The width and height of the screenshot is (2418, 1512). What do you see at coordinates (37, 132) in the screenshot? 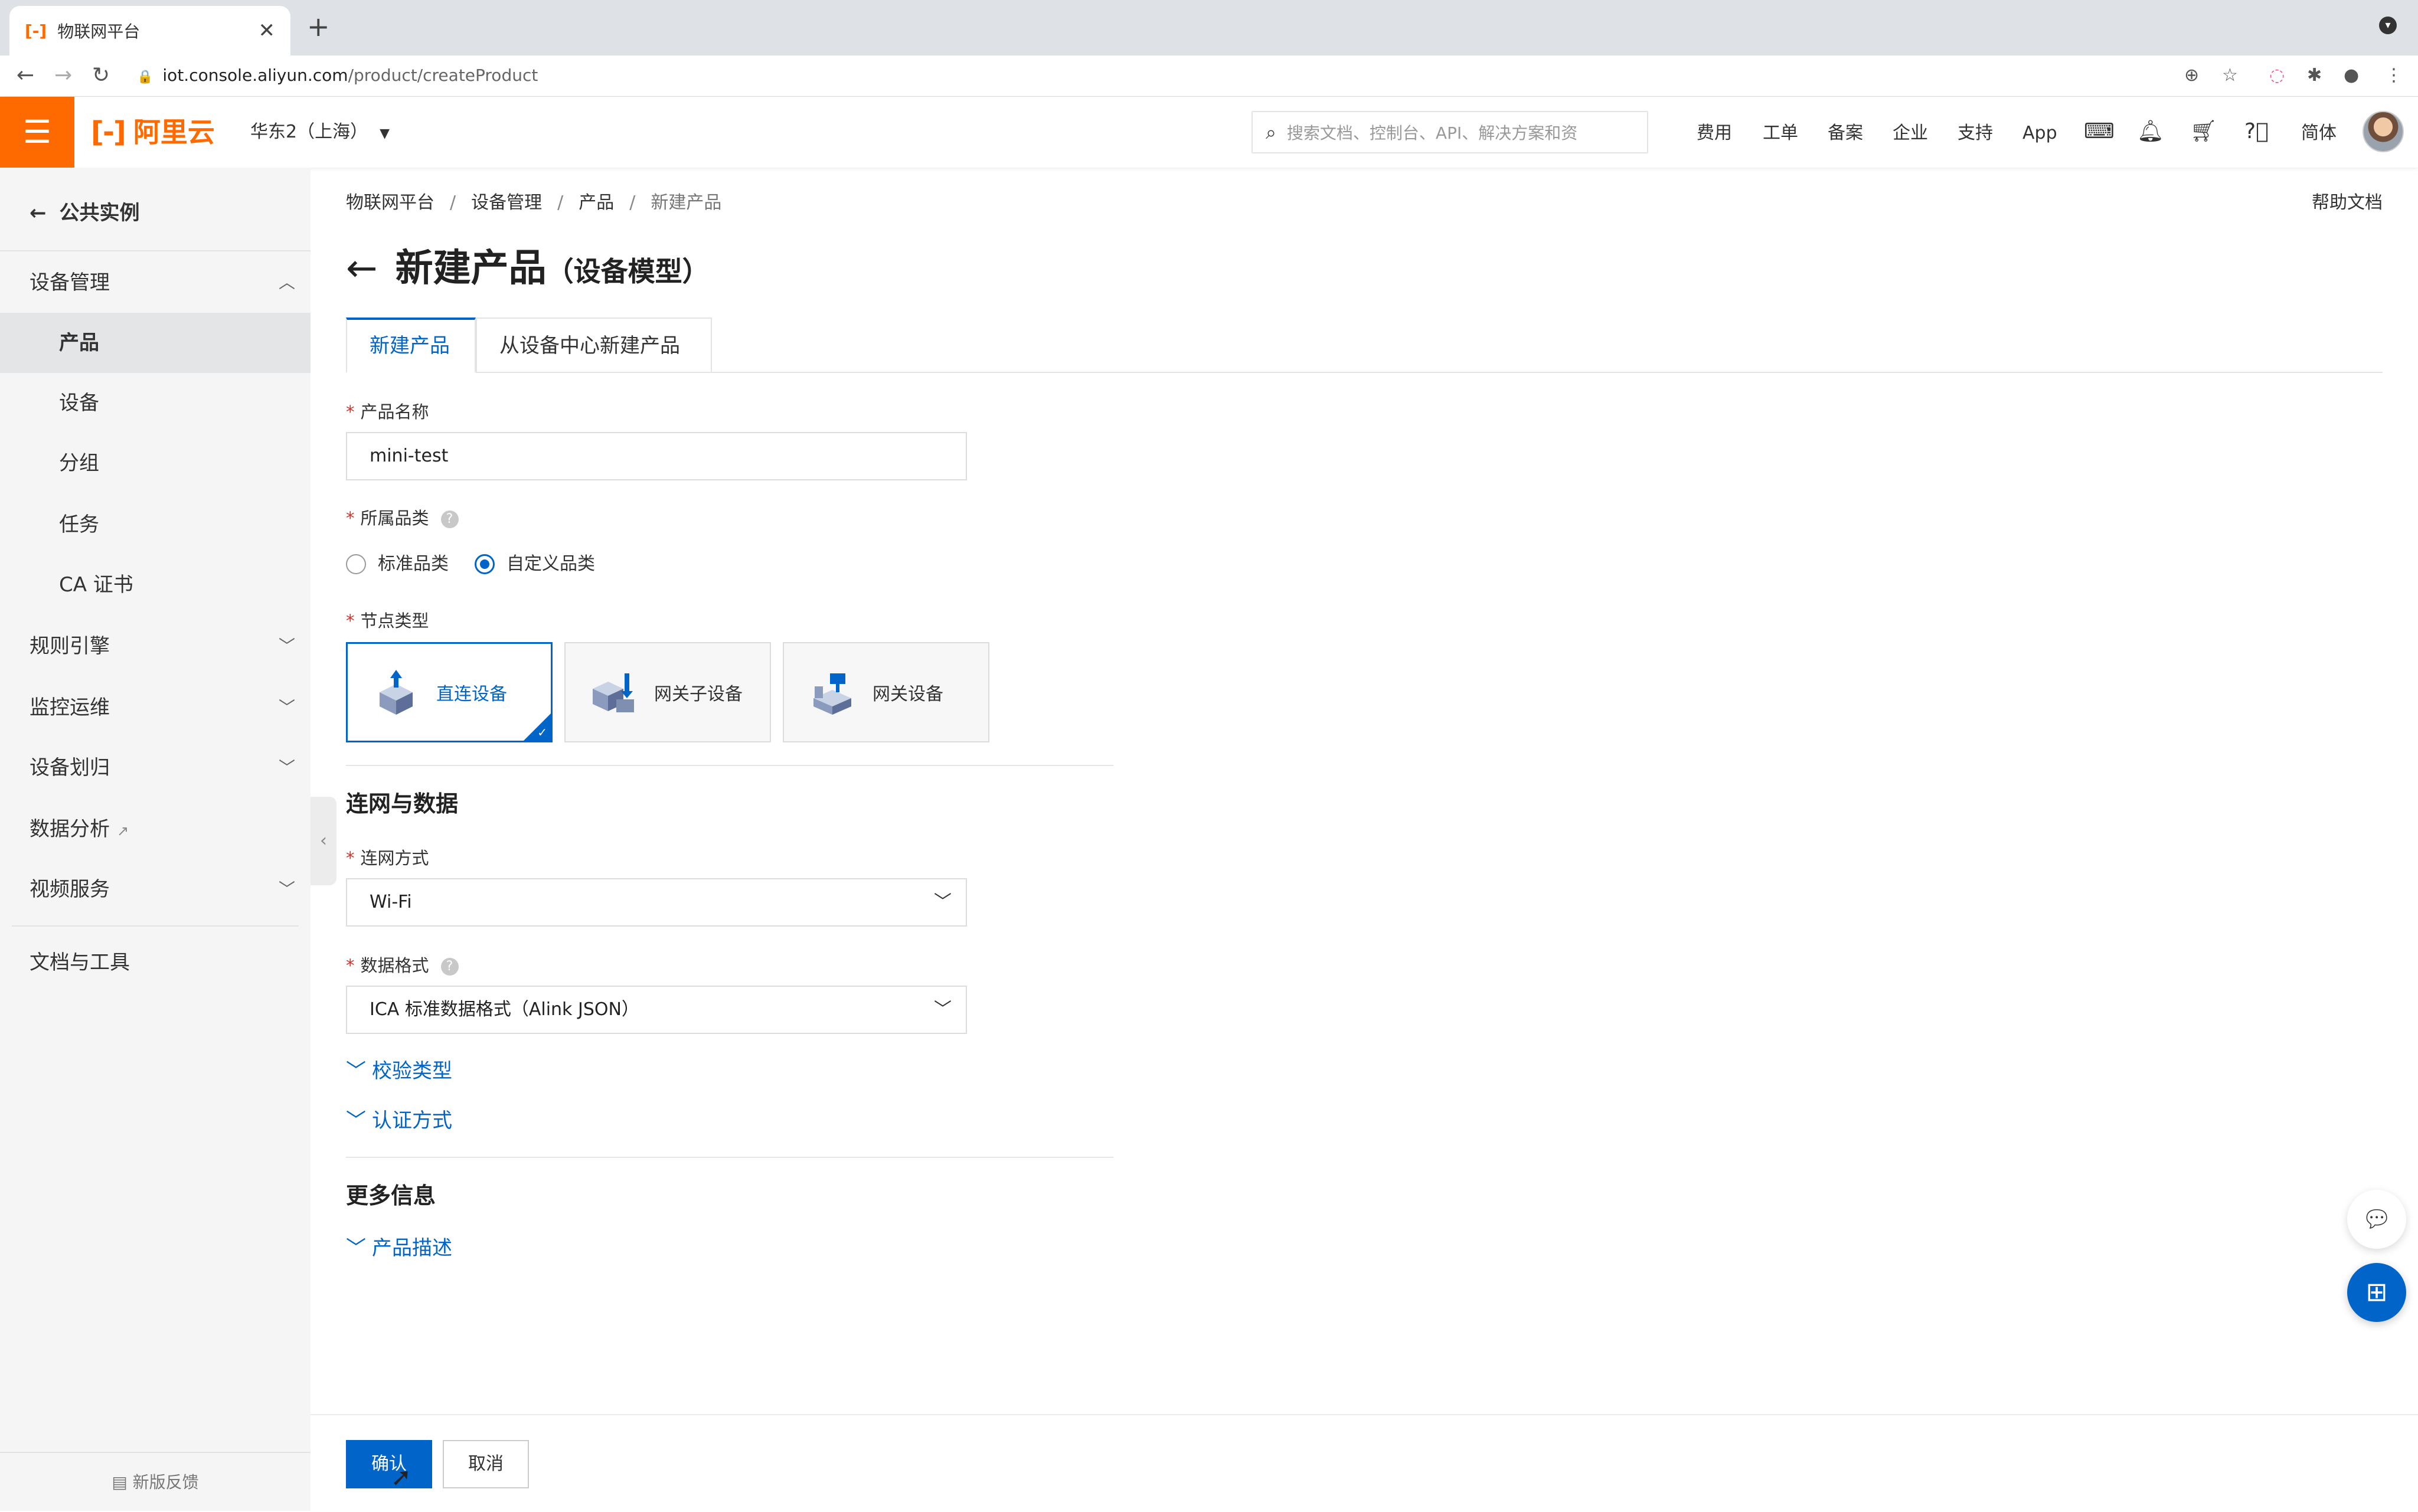
I see `hamburger-menu-icon: ☰` at bounding box center [37, 132].